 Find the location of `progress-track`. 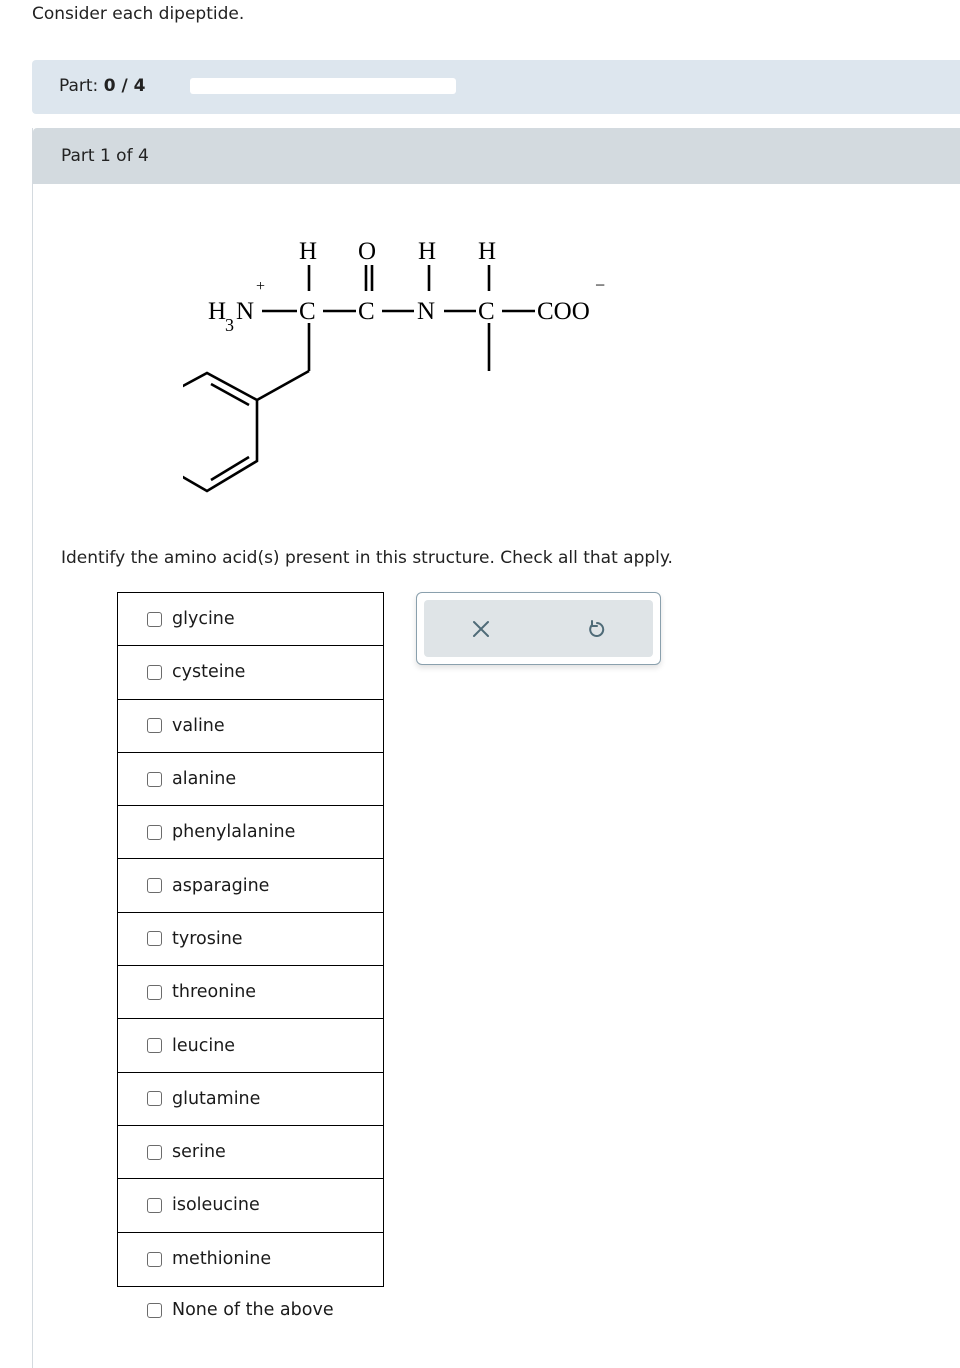

progress-track is located at coordinates (323, 86).